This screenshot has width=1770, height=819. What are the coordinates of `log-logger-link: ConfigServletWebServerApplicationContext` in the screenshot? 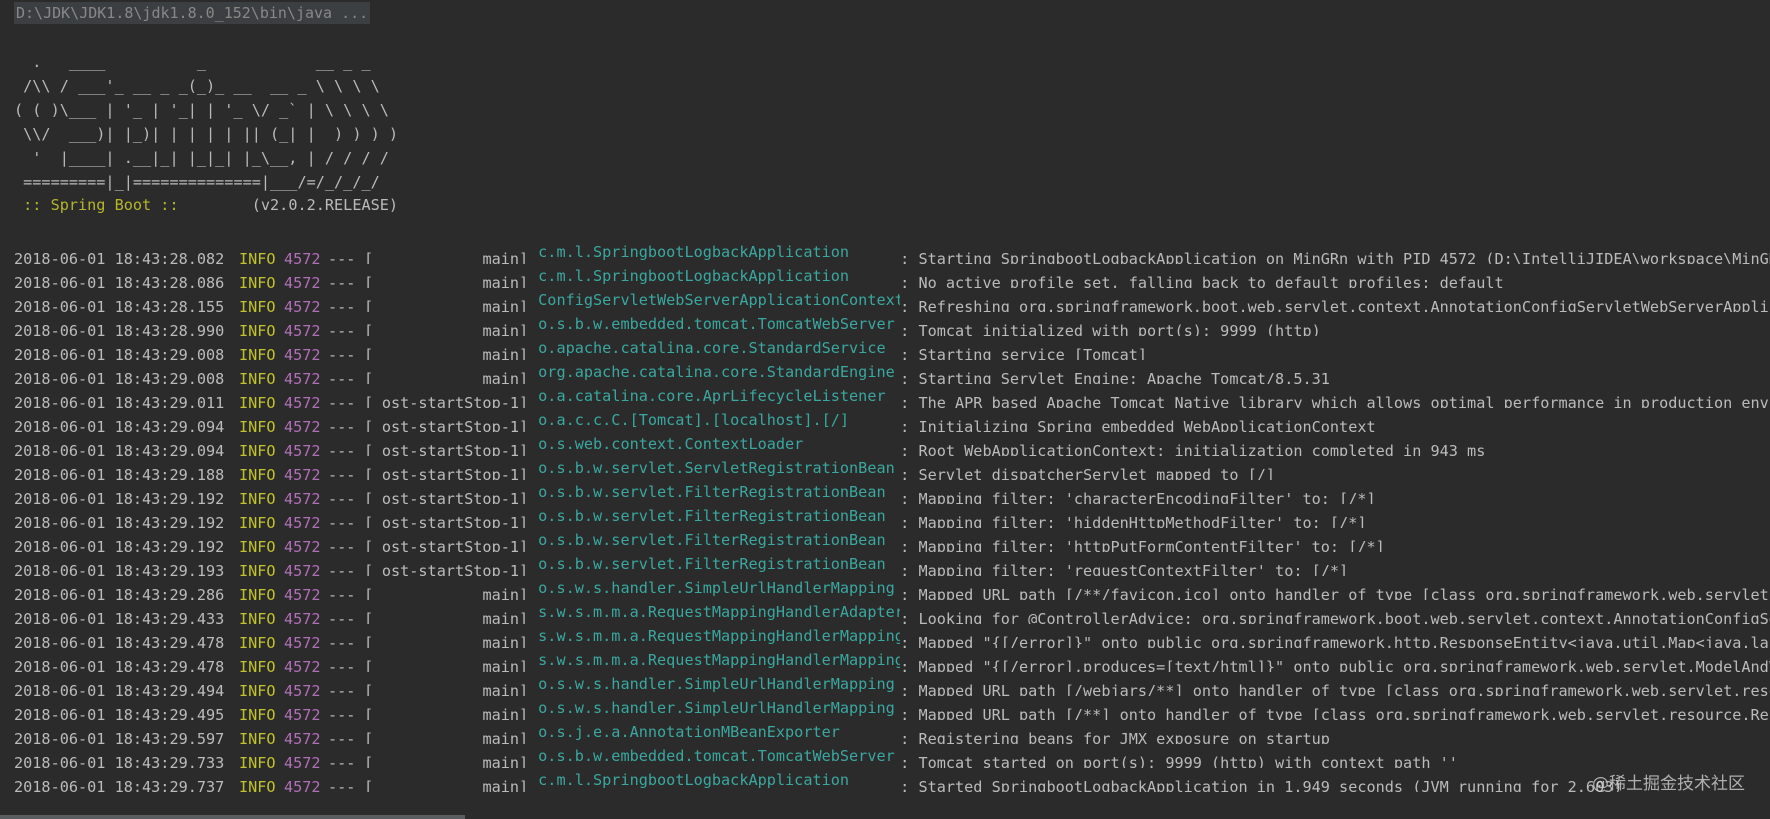 It's located at (714, 300).